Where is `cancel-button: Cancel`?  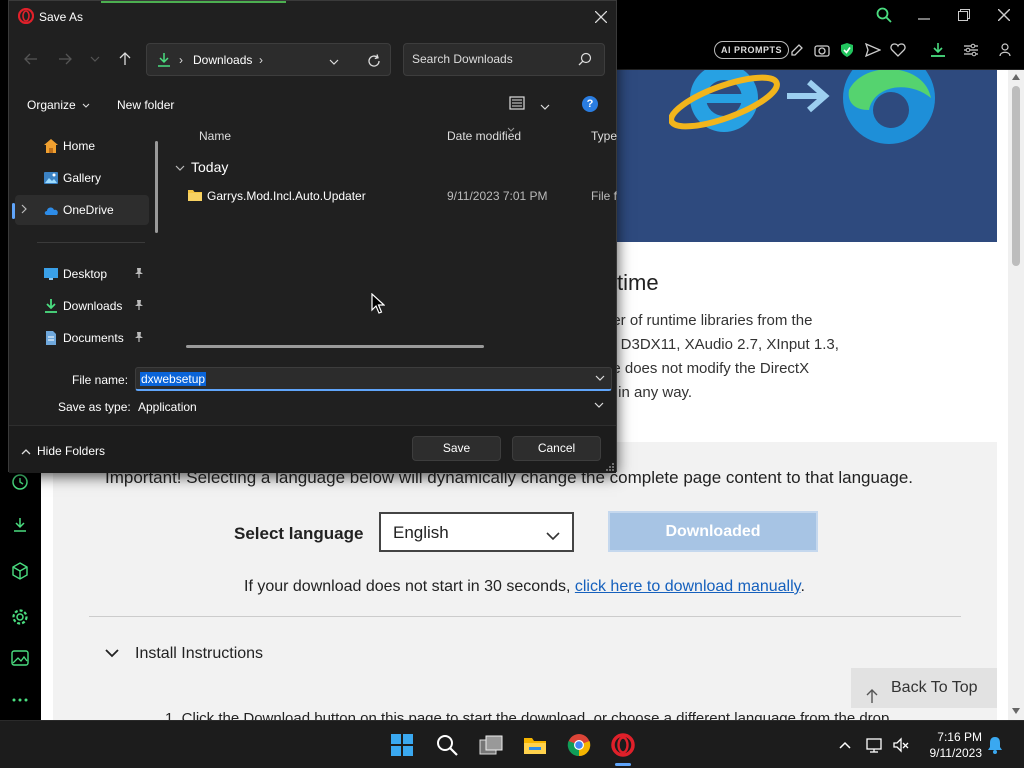 cancel-button: Cancel is located at coordinates (556, 448).